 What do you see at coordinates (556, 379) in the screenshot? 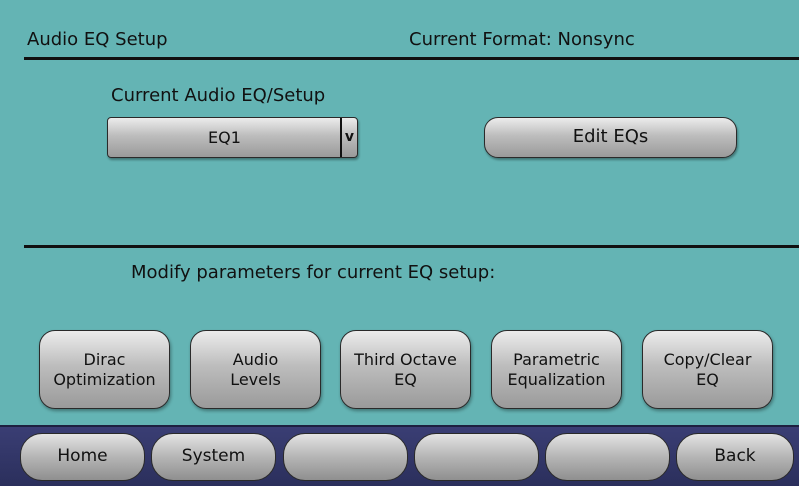
I see `button-label-line2: Equalization` at bounding box center [556, 379].